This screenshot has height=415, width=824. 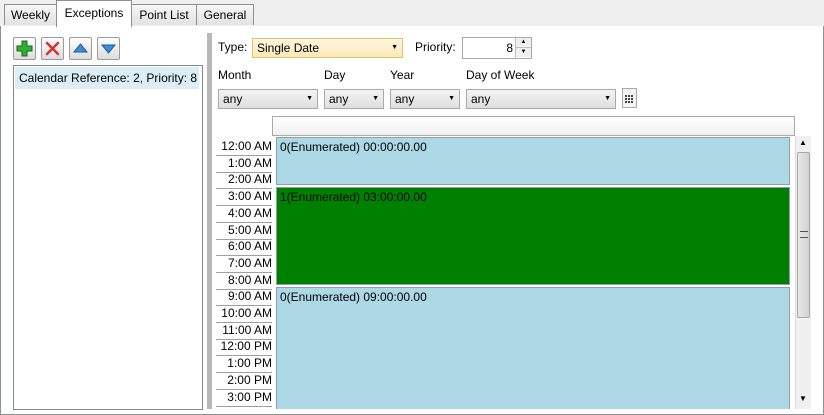 What do you see at coordinates (225, 14) in the screenshot?
I see `tab-general: General` at bounding box center [225, 14].